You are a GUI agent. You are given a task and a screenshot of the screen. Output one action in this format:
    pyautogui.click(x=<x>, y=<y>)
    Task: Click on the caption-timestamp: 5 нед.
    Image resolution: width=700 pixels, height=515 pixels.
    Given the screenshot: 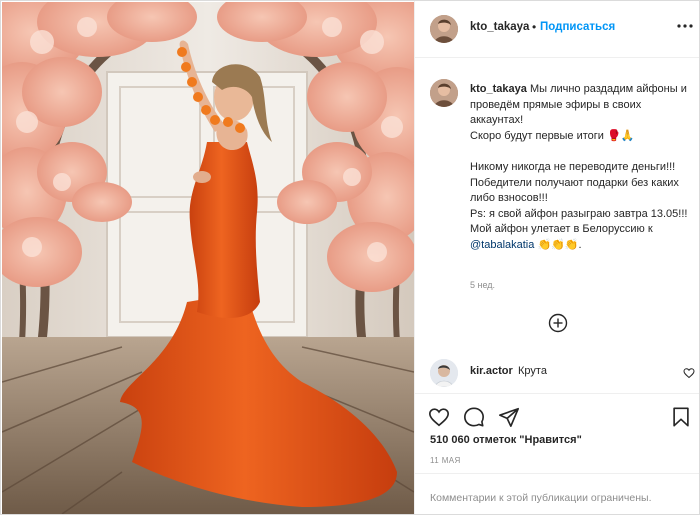 What is the action you would take?
    pyautogui.click(x=482, y=285)
    